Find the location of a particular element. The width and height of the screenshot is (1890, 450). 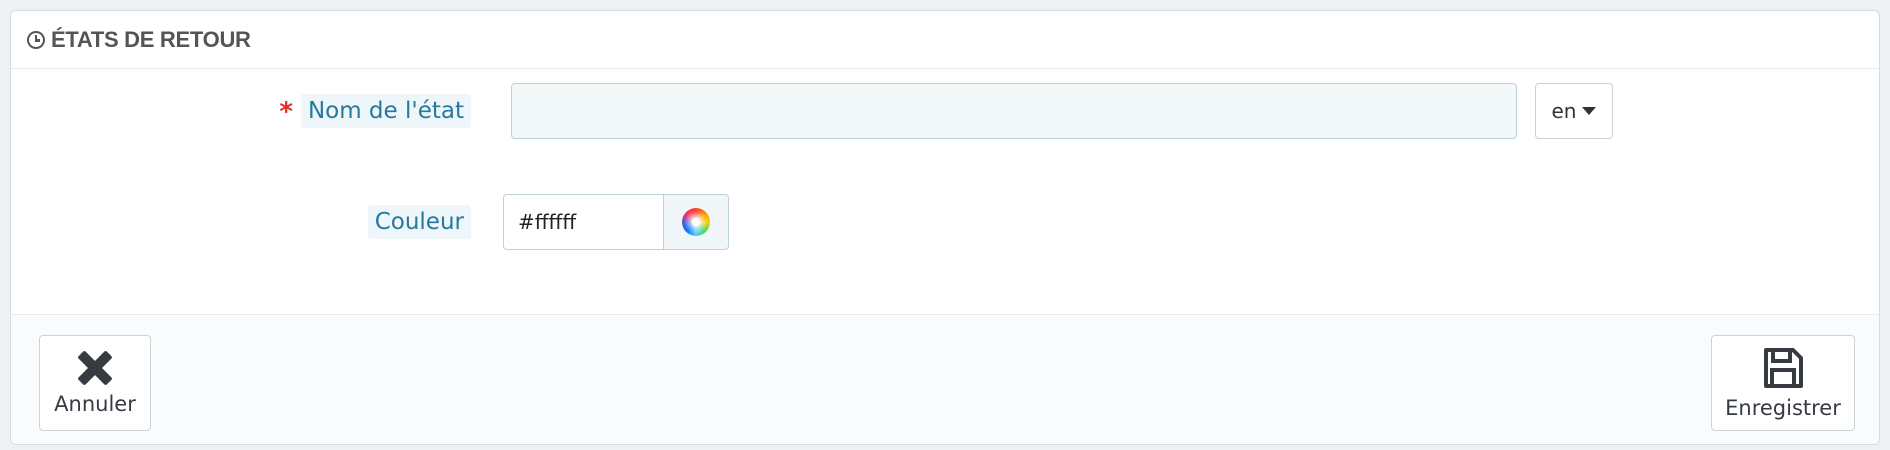

required-marker: * is located at coordinates (286, 112).